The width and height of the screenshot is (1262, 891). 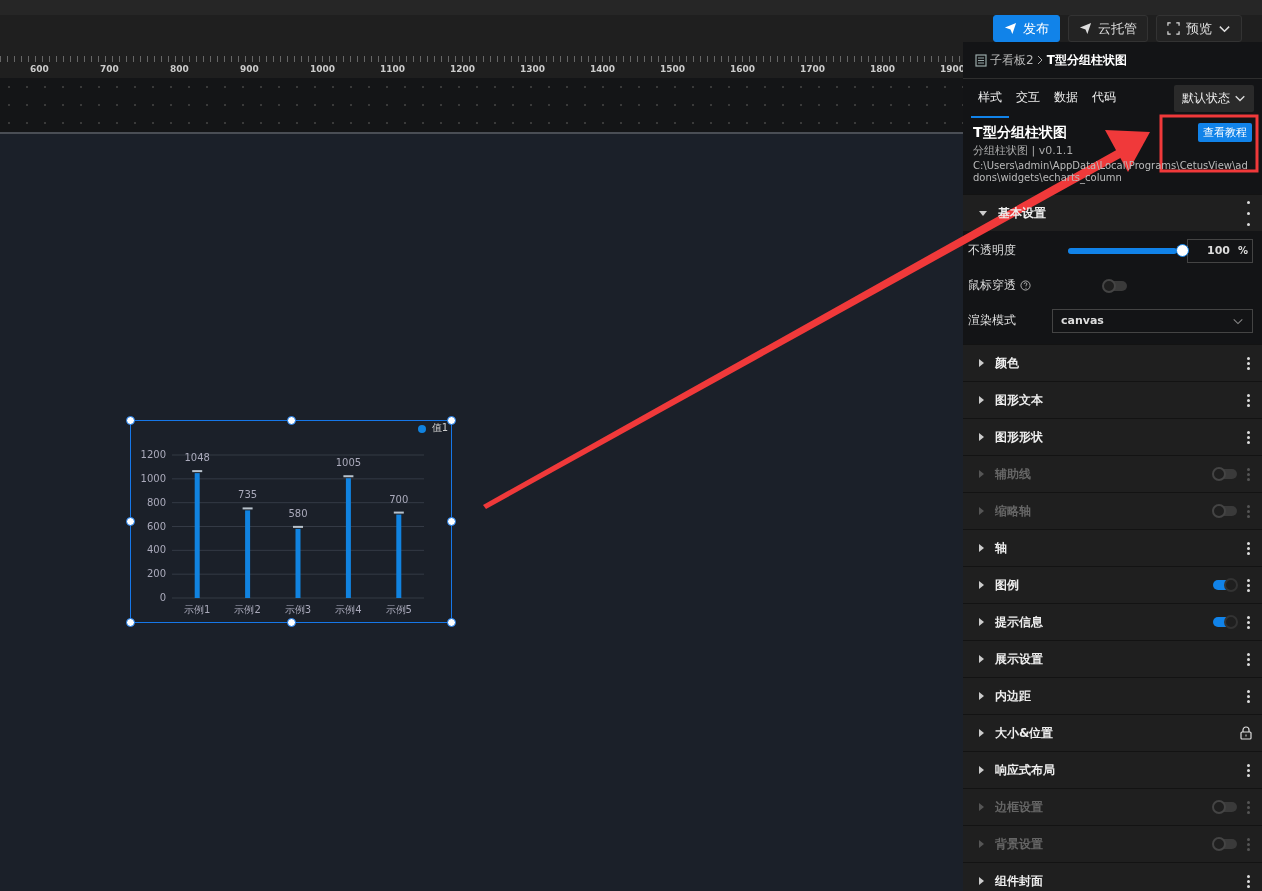 What do you see at coordinates (156, 550) in the screenshot?
I see `axis-tick-label: 400` at bounding box center [156, 550].